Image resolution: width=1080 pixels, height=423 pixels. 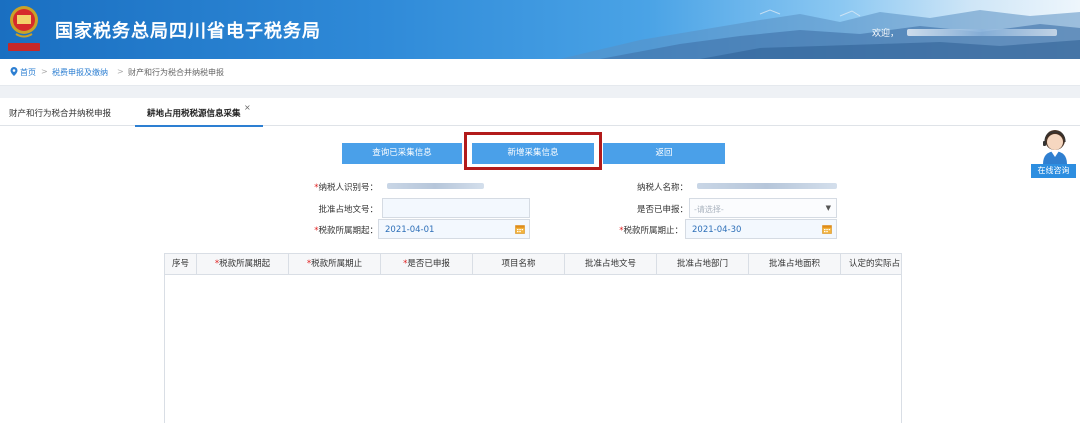 I want to click on column-header-actual-area: 认定的实际占, so click(x=875, y=264).